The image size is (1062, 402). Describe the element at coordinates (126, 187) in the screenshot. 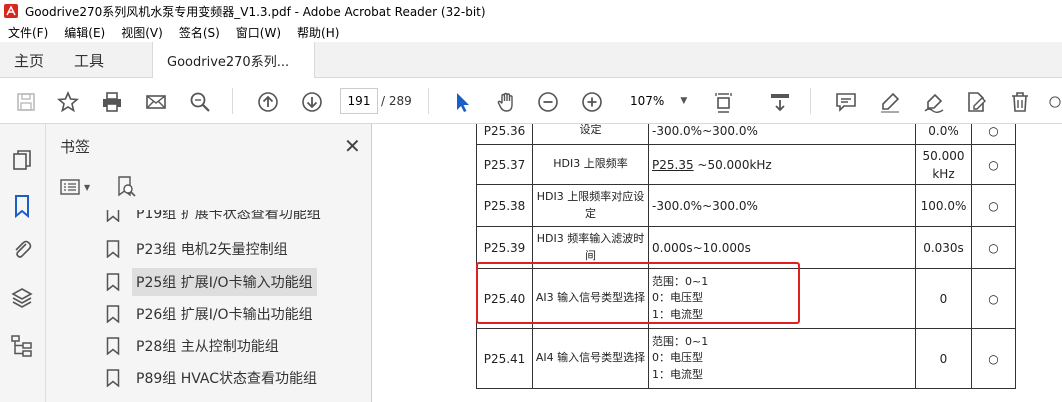

I see `find-bookmark-icon` at that location.